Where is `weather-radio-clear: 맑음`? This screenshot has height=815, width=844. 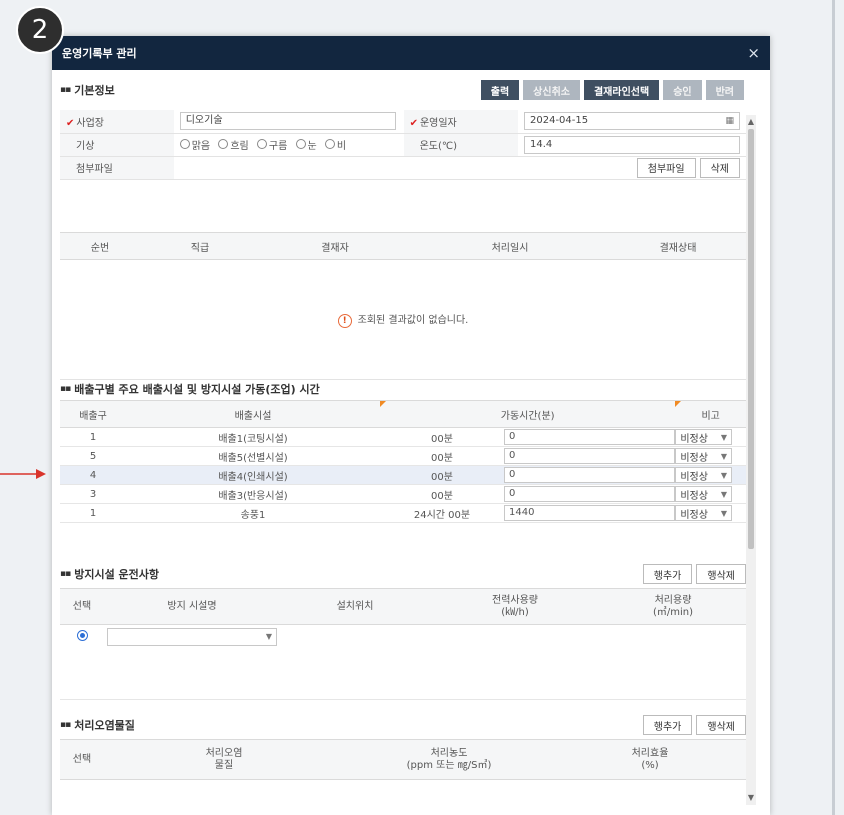 weather-radio-clear: 맑음 is located at coordinates (194, 144).